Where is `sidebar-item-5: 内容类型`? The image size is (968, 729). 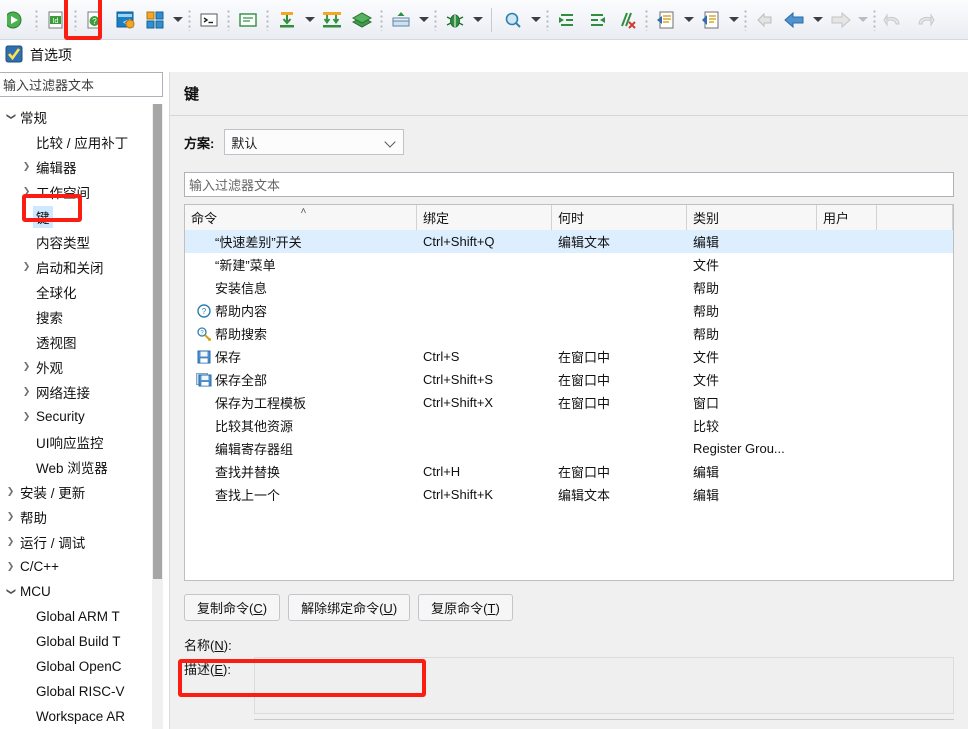
sidebar-item-5: 内容类型 is located at coordinates (76, 241).